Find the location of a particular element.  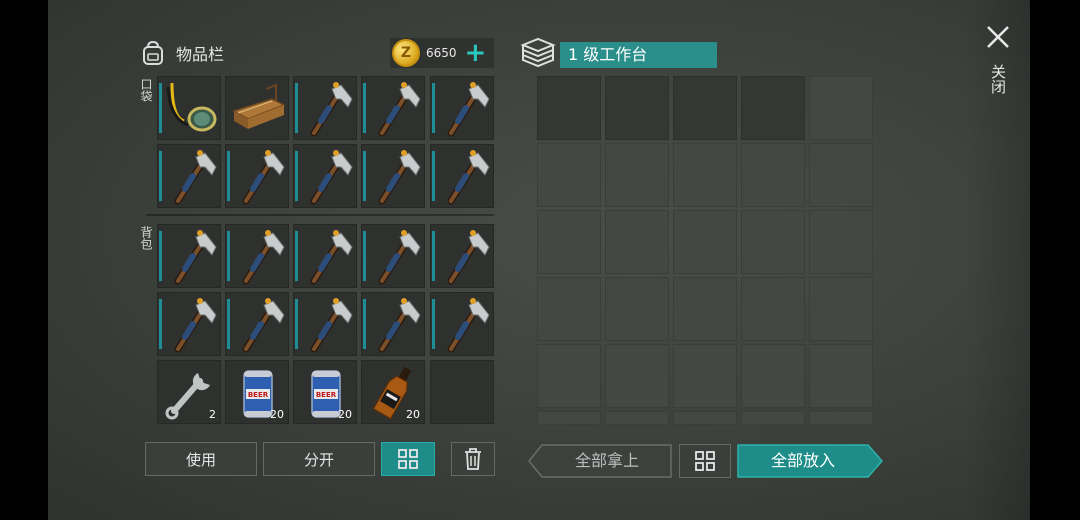

put-all-button: 全部放入 is located at coordinates (810, 461).